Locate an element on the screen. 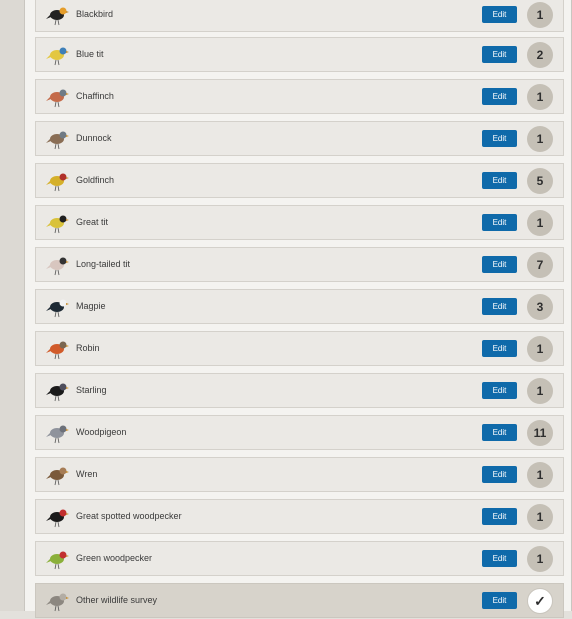 The height and width of the screenshot is (619, 572). bird-row-magpie: Magpie Edit 3 is located at coordinates (299, 306).